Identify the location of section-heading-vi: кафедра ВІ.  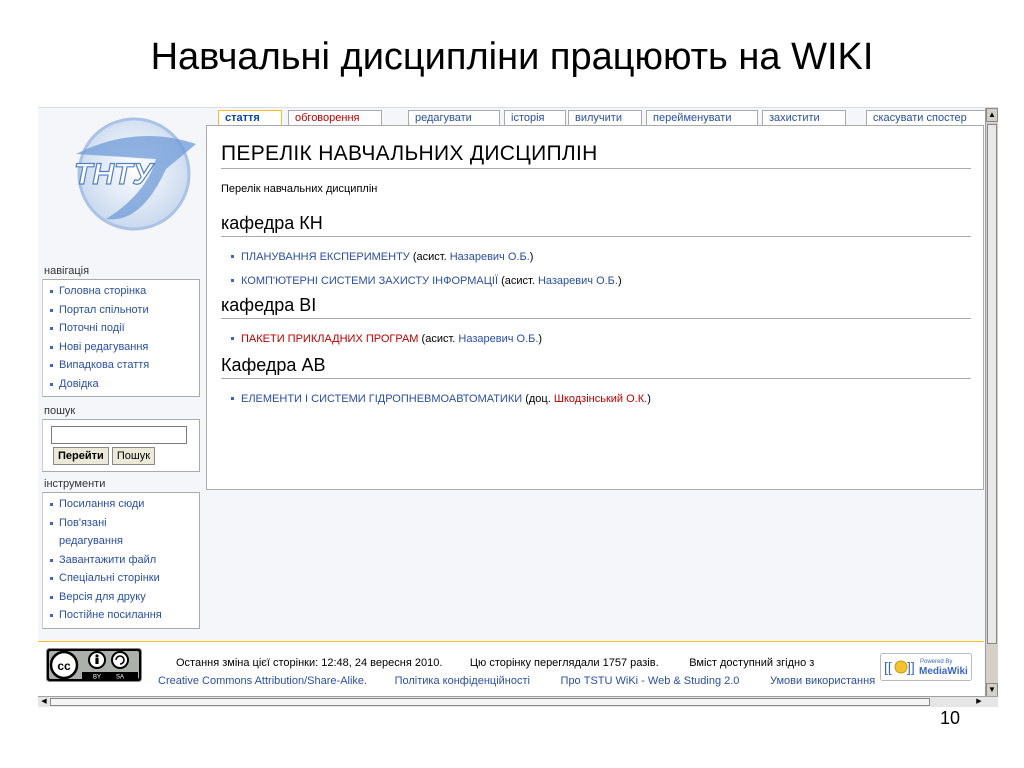
(596, 307).